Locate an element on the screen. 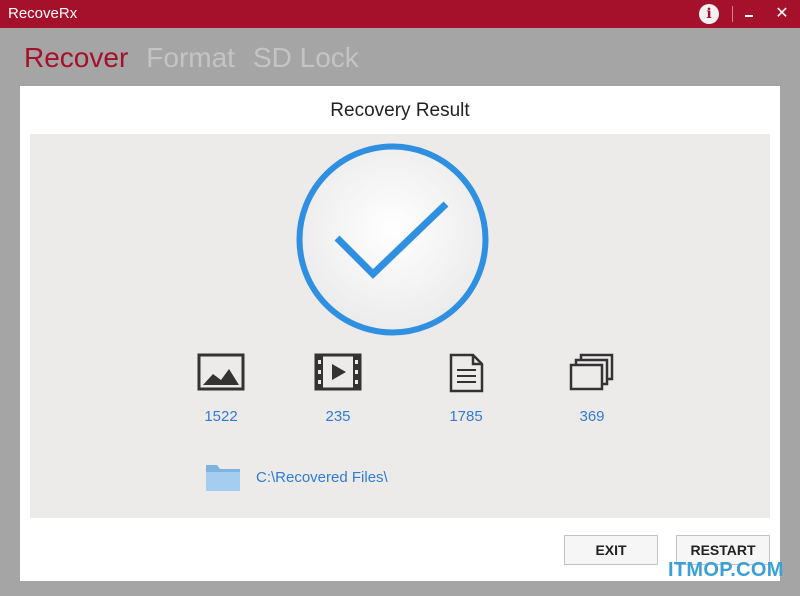 This screenshot has width=800, height=596. folder-path: C:\Recovered Files\ is located at coordinates (322, 477).